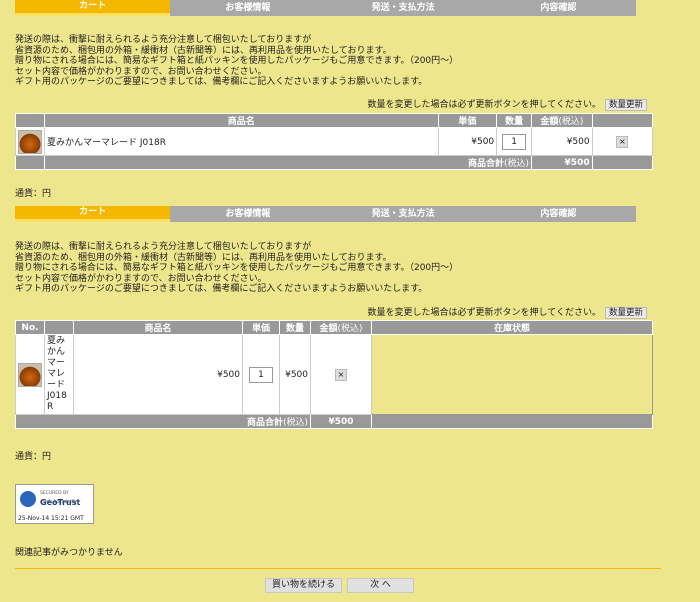  I want to click on product-name: 夏み かん マー マレ ード J018 R, so click(59, 374).